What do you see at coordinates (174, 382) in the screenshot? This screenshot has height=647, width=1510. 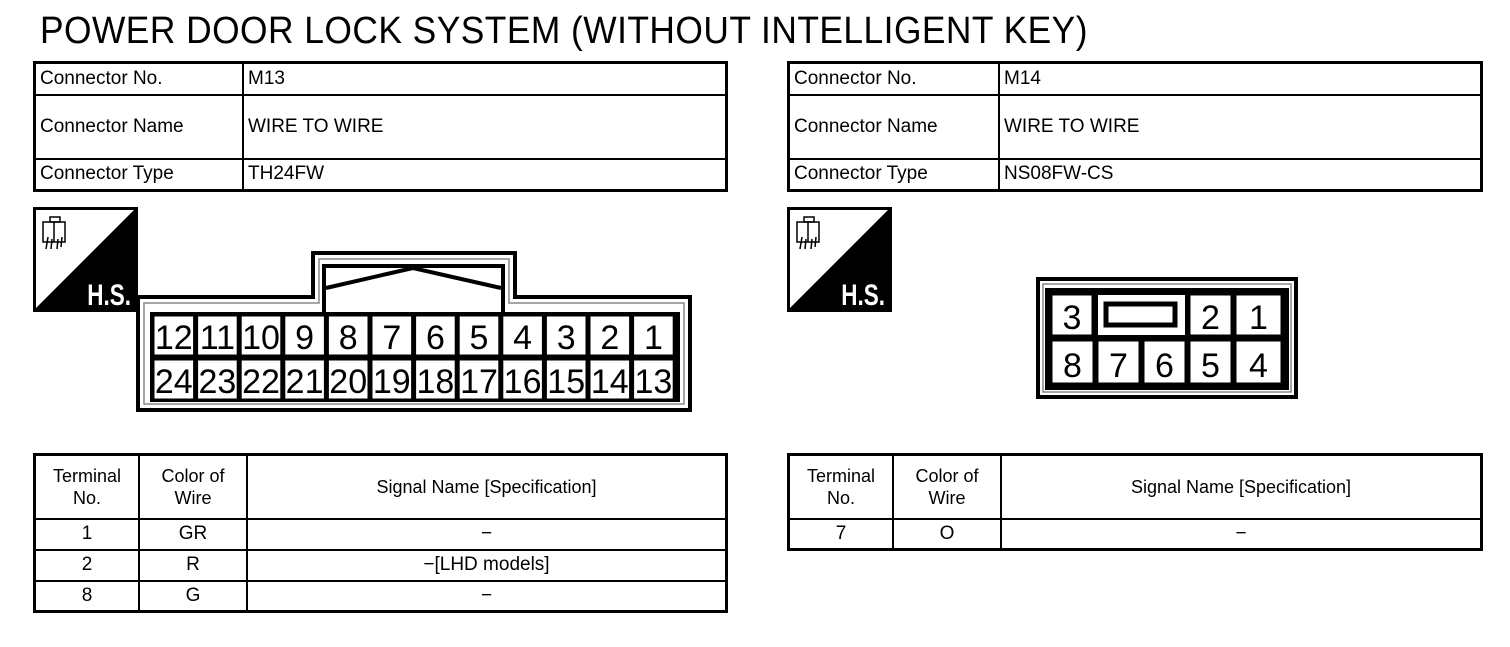 I see `pin-number: 24` at bounding box center [174, 382].